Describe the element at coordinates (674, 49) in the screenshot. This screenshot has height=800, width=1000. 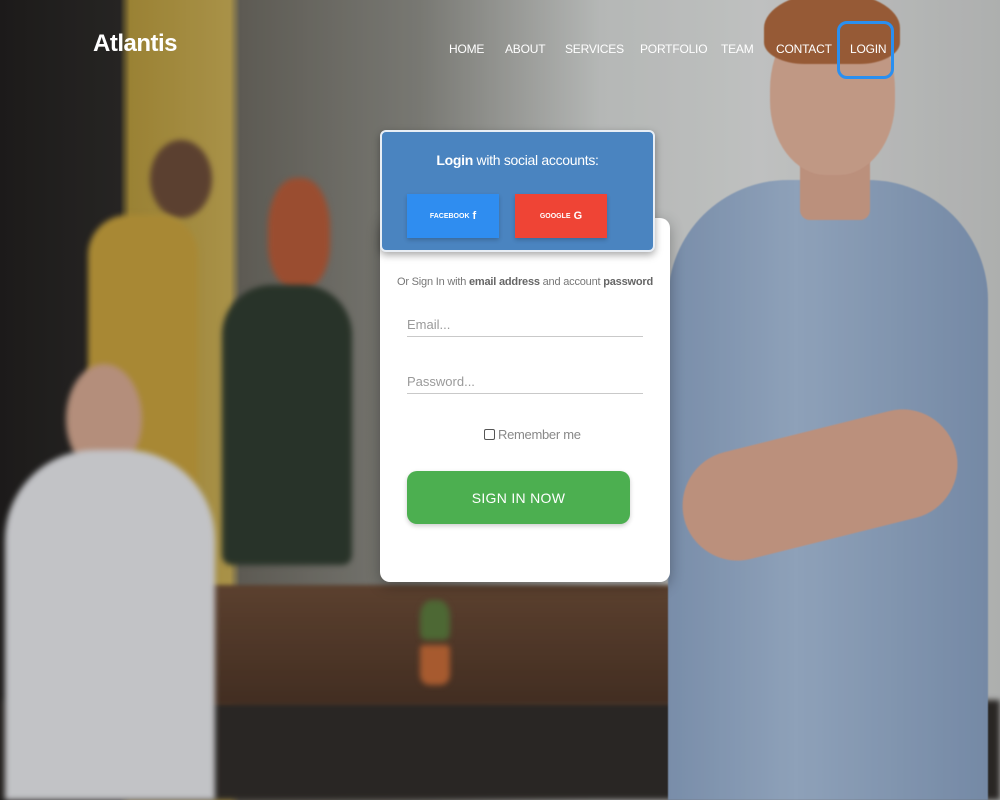
I see `nav-portfolio: PORTFOLIO` at that location.